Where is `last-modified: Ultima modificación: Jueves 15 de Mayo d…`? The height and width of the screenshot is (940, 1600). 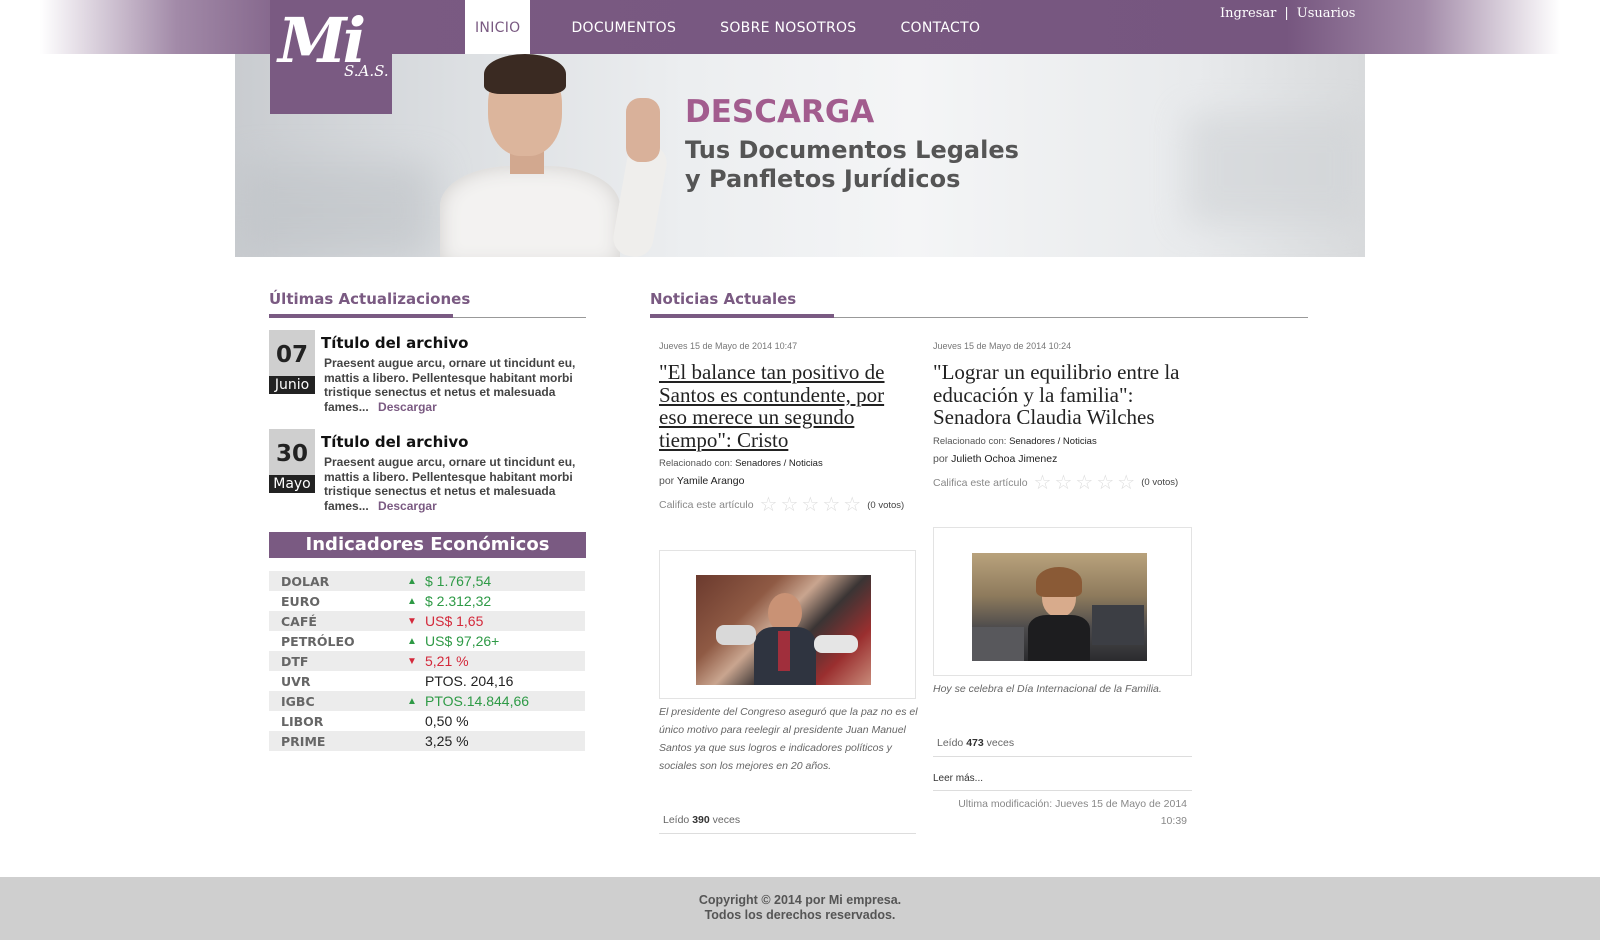 last-modified: Ultima modificación: Jueves 15 de Mayo d… is located at coordinates (1072, 812).